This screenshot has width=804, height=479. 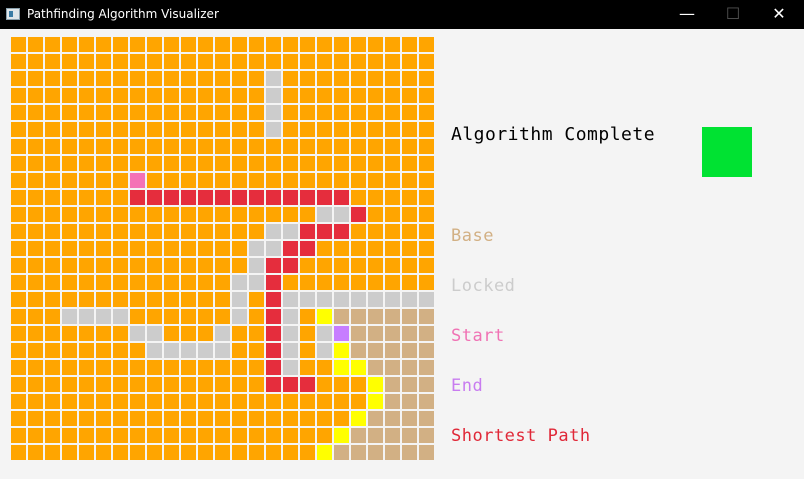 What do you see at coordinates (137, 180) in the screenshot?
I see `start-cell` at bounding box center [137, 180].